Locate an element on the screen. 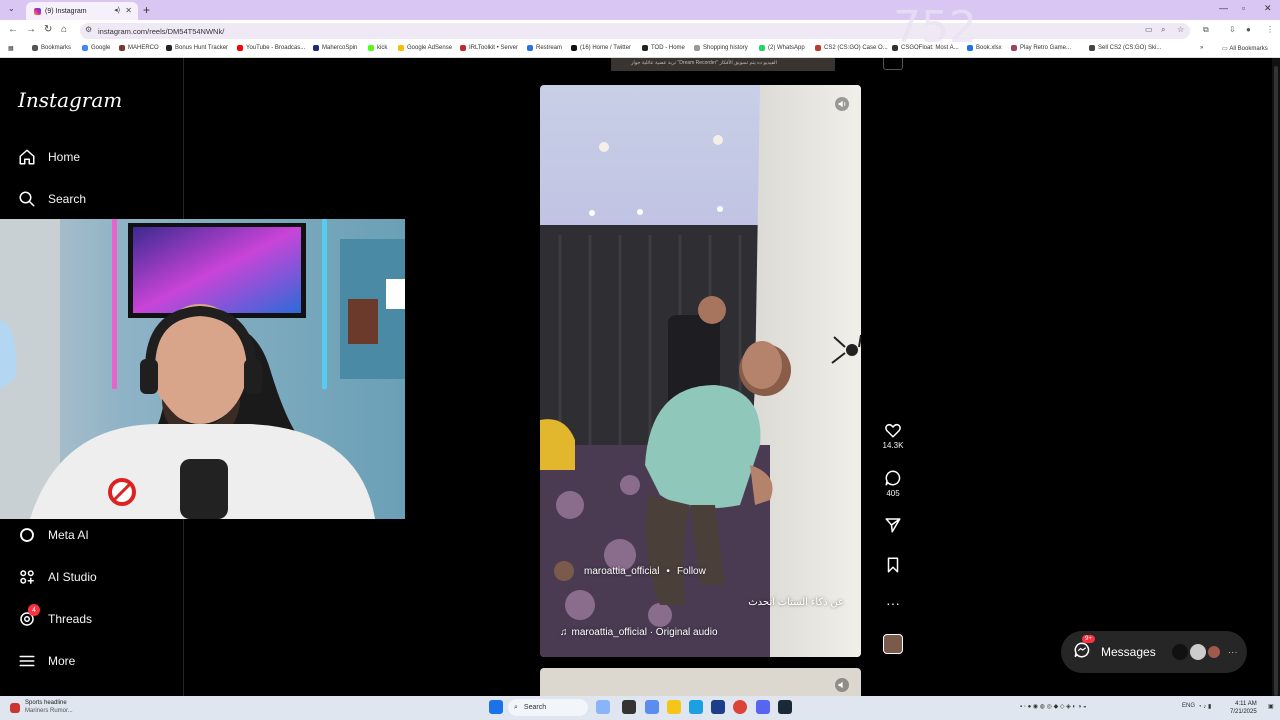 This screenshot has width=1280, height=720. nav-search-label: Search is located at coordinates (67, 199).